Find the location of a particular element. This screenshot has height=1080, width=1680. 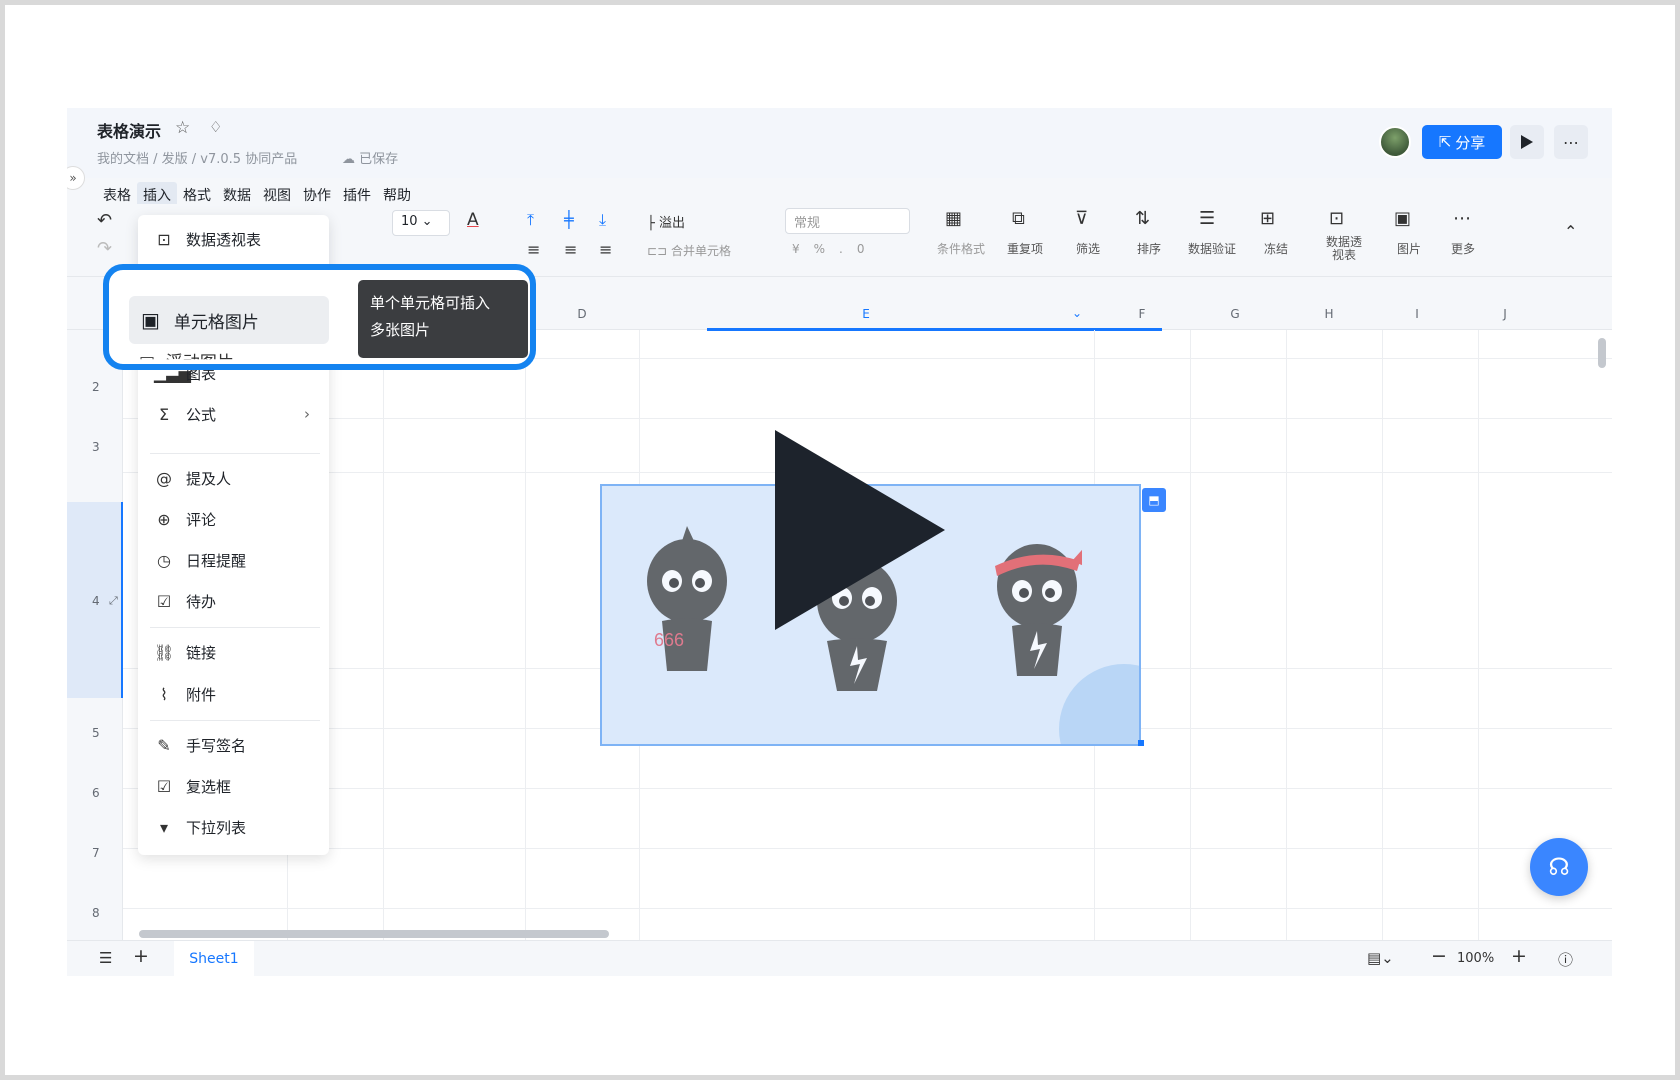

redo-icon: ↷ is located at coordinates (104, 248).